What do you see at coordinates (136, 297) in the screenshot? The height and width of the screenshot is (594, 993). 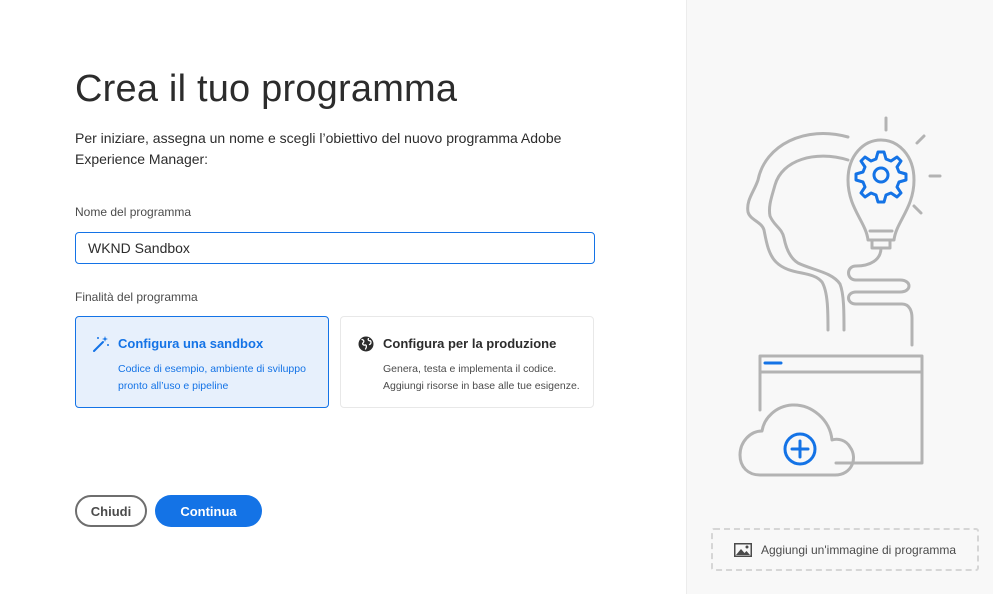 I see `program-purpose-label: Finalità del programma` at bounding box center [136, 297].